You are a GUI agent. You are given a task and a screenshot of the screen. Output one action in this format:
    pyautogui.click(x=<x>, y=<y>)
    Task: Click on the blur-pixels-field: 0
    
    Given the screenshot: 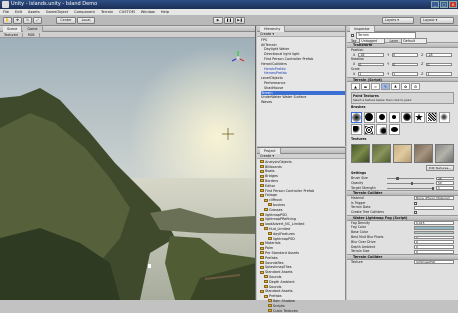 What is the action you would take?
    pyautogui.click(x=434, y=238)
    